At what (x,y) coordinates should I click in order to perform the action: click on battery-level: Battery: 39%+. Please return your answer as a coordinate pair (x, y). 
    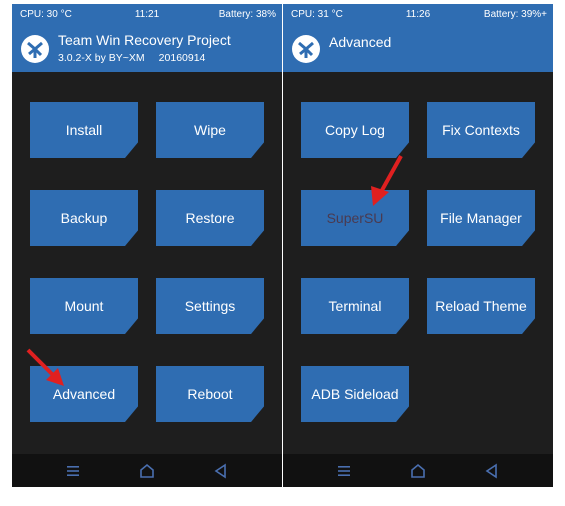
    Looking at the image, I should click on (515, 14).